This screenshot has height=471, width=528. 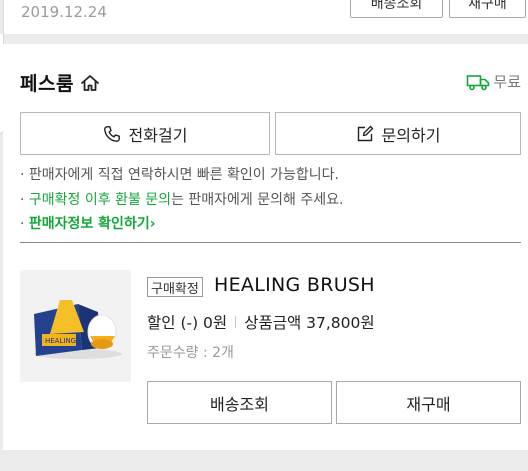 I want to click on discount-text: 할인 (-) 0원, so click(x=187, y=323).